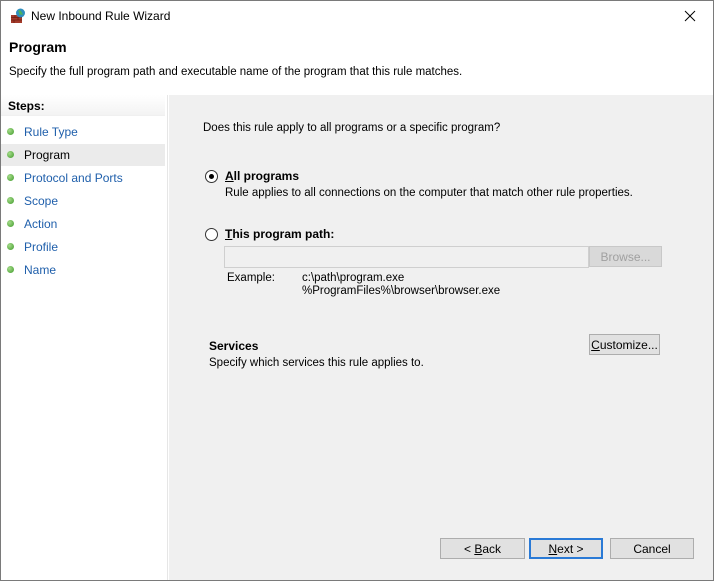  What do you see at coordinates (570, 548) in the screenshot?
I see `button-label: ext >` at bounding box center [570, 548].